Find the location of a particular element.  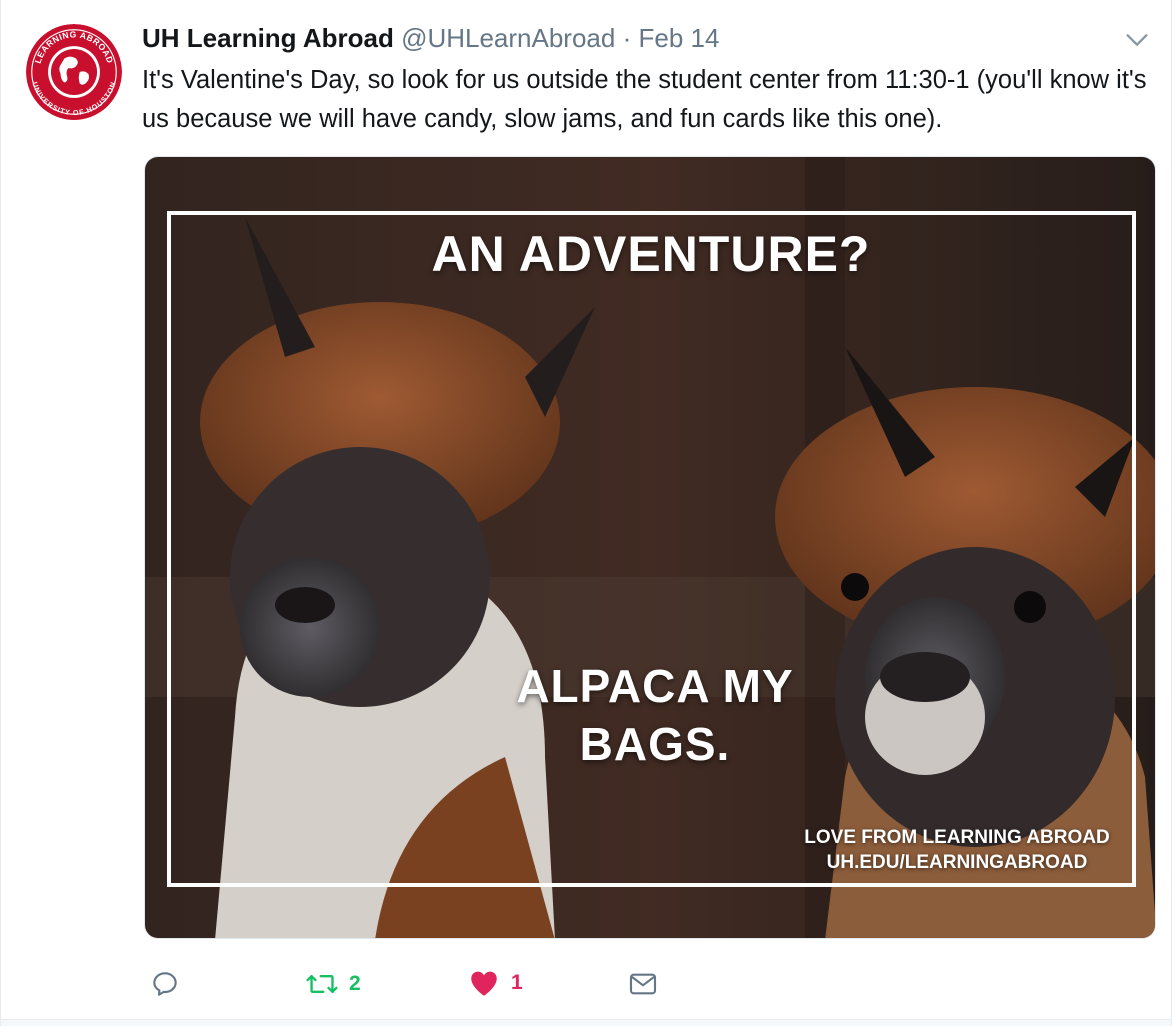

image-title: AN ADVENTURE? is located at coordinates (651, 254).